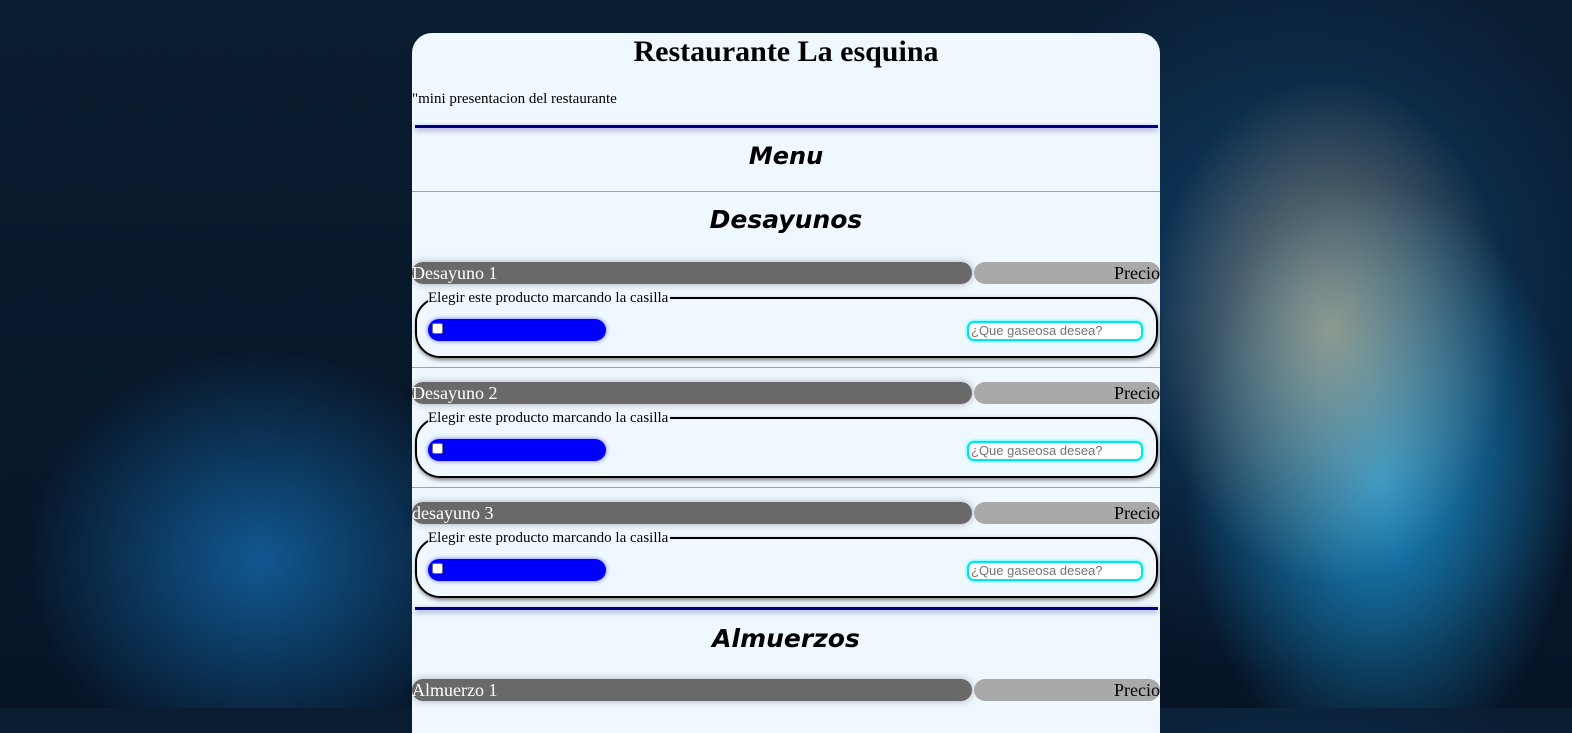 The height and width of the screenshot is (733, 1572). What do you see at coordinates (692, 690) in the screenshot?
I see `item-name: Almuerzo 1` at bounding box center [692, 690].